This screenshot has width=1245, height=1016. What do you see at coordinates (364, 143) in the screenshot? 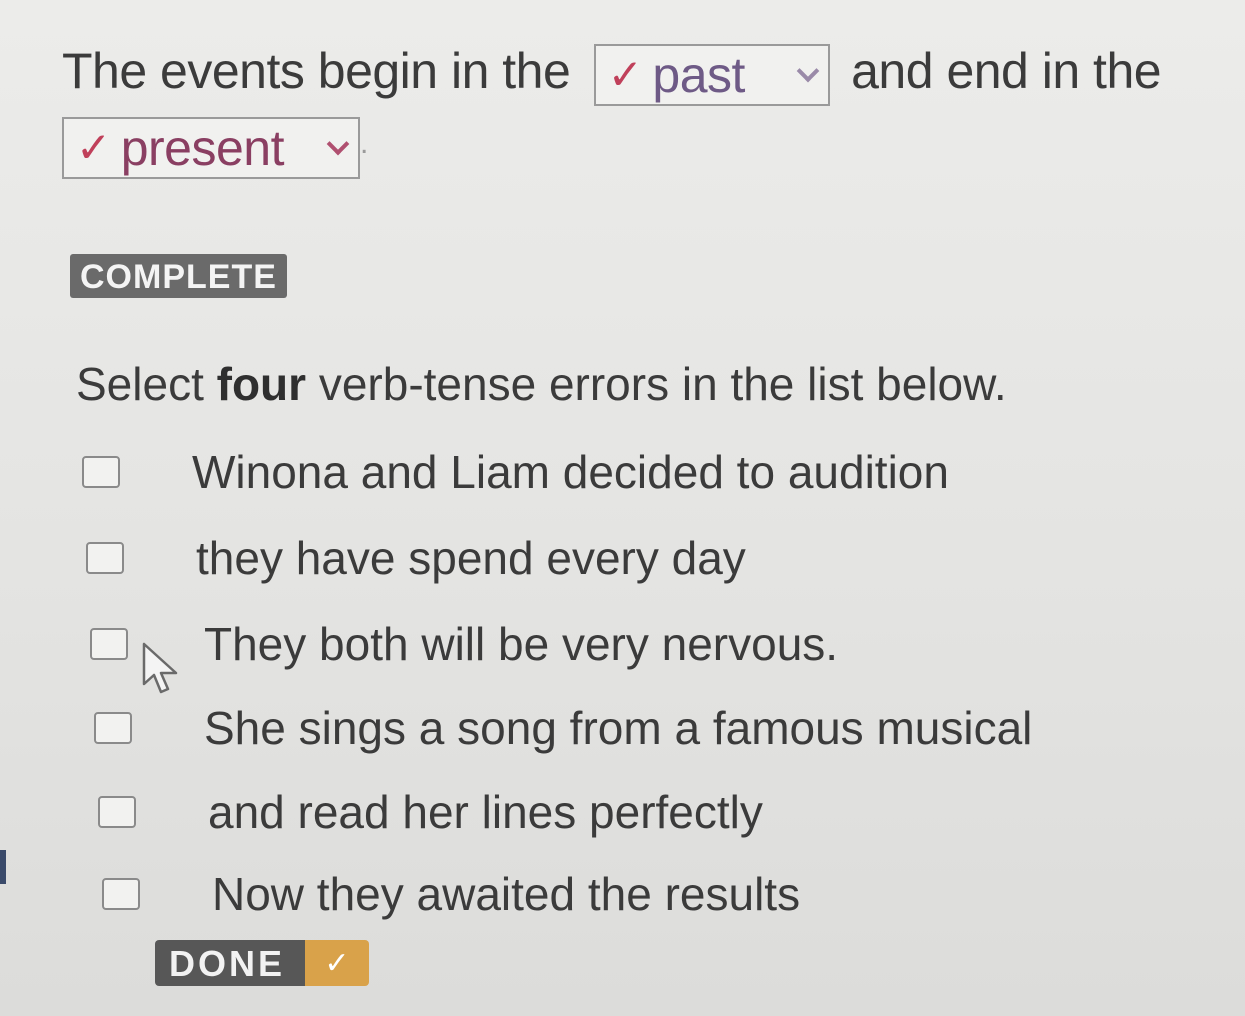
I see `sentence-period: .` at bounding box center [364, 143].